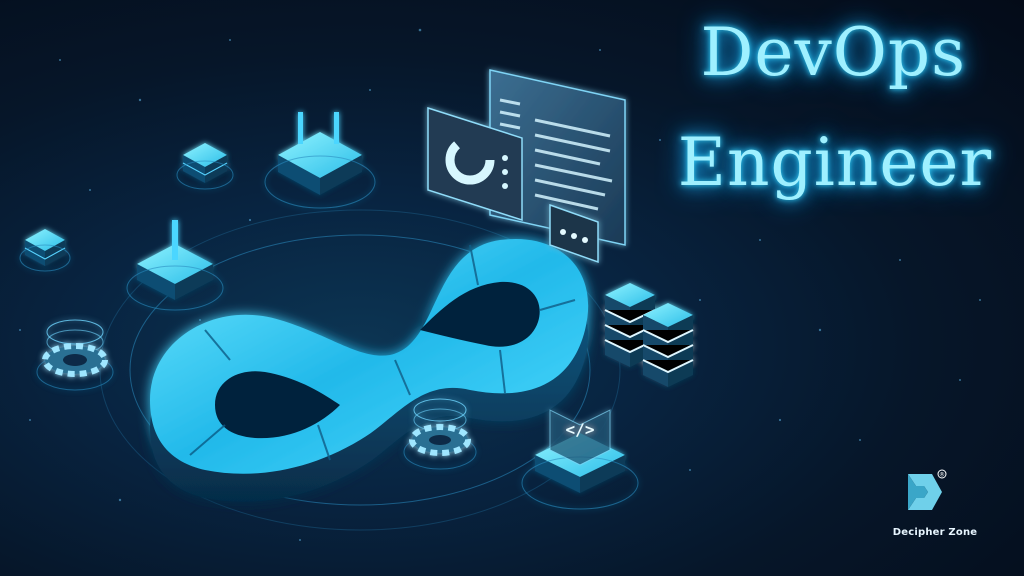 The height and width of the screenshot is (576, 1024). Describe the element at coordinates (942, 475) in the screenshot. I see `registered-mark: ®` at that location.